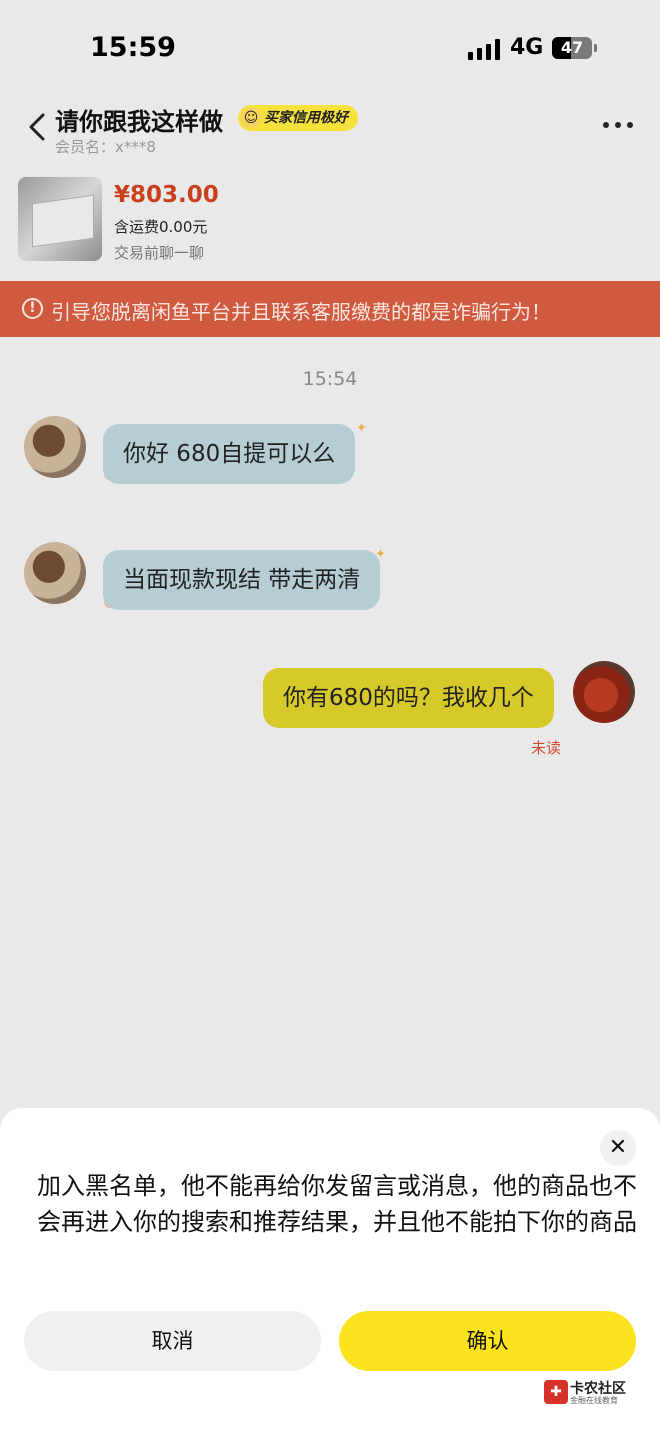  I want to click on battery-level: 47, so click(572, 47).